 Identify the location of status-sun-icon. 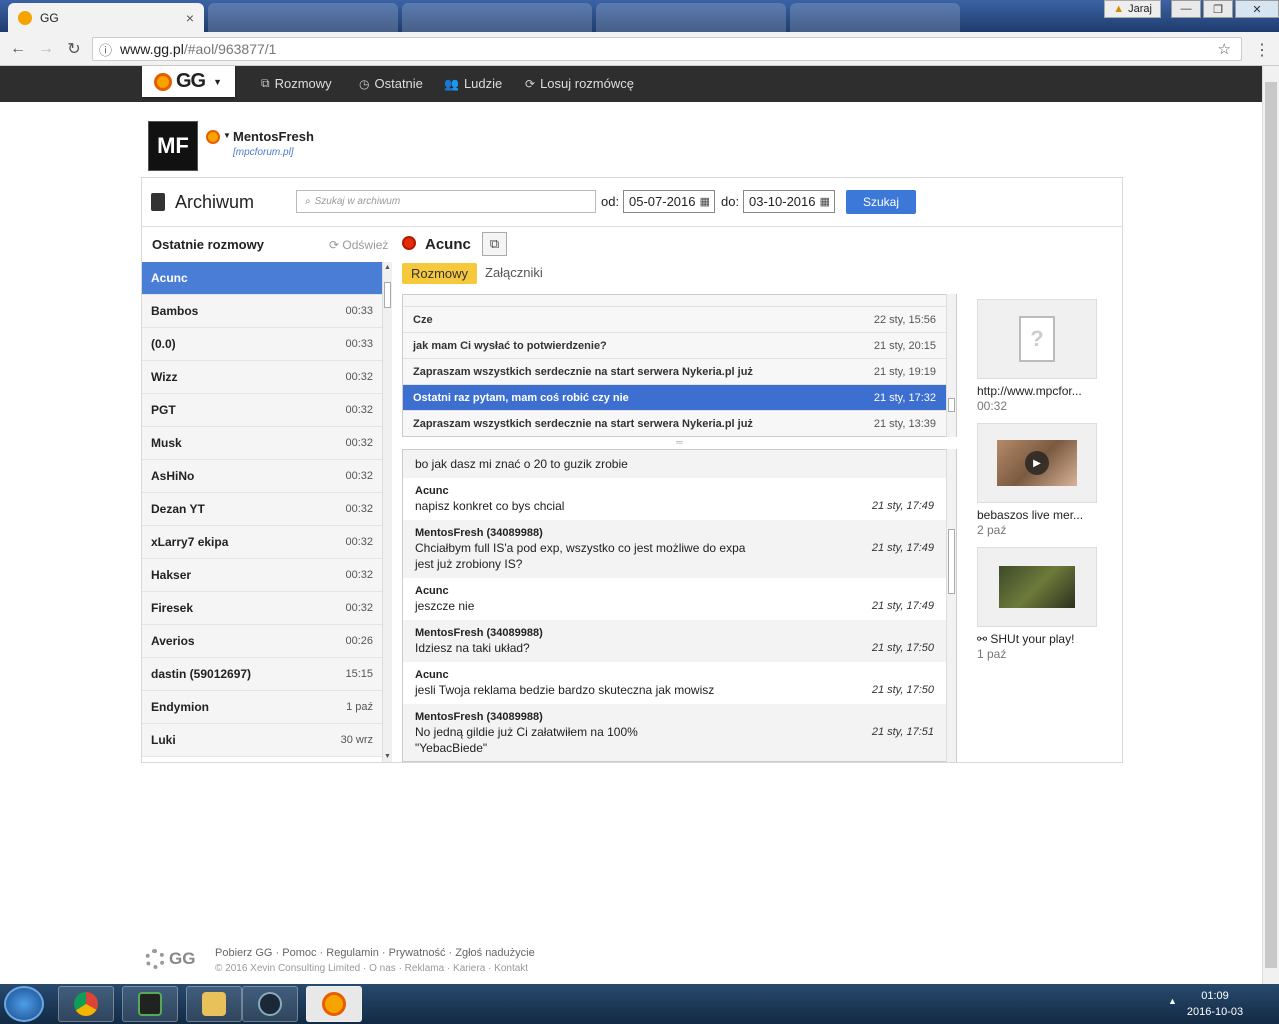
(213, 137).